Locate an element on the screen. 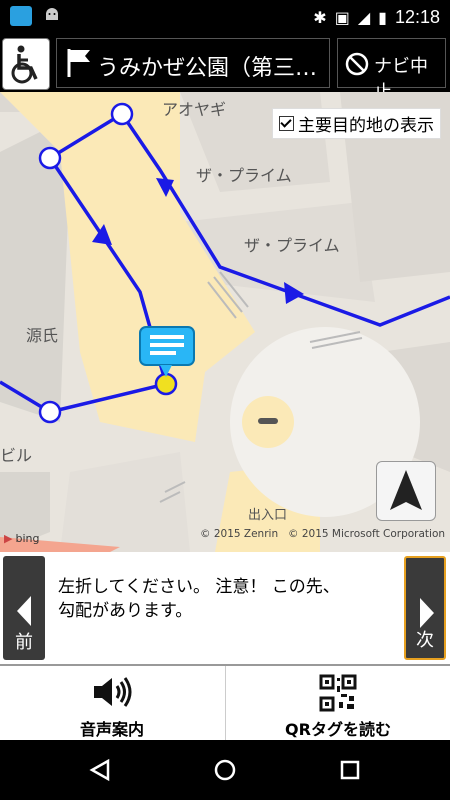 This screenshot has height=800, width=450. action-bar: 音声案内 QRタグを読む is located at coordinates (225, 703).